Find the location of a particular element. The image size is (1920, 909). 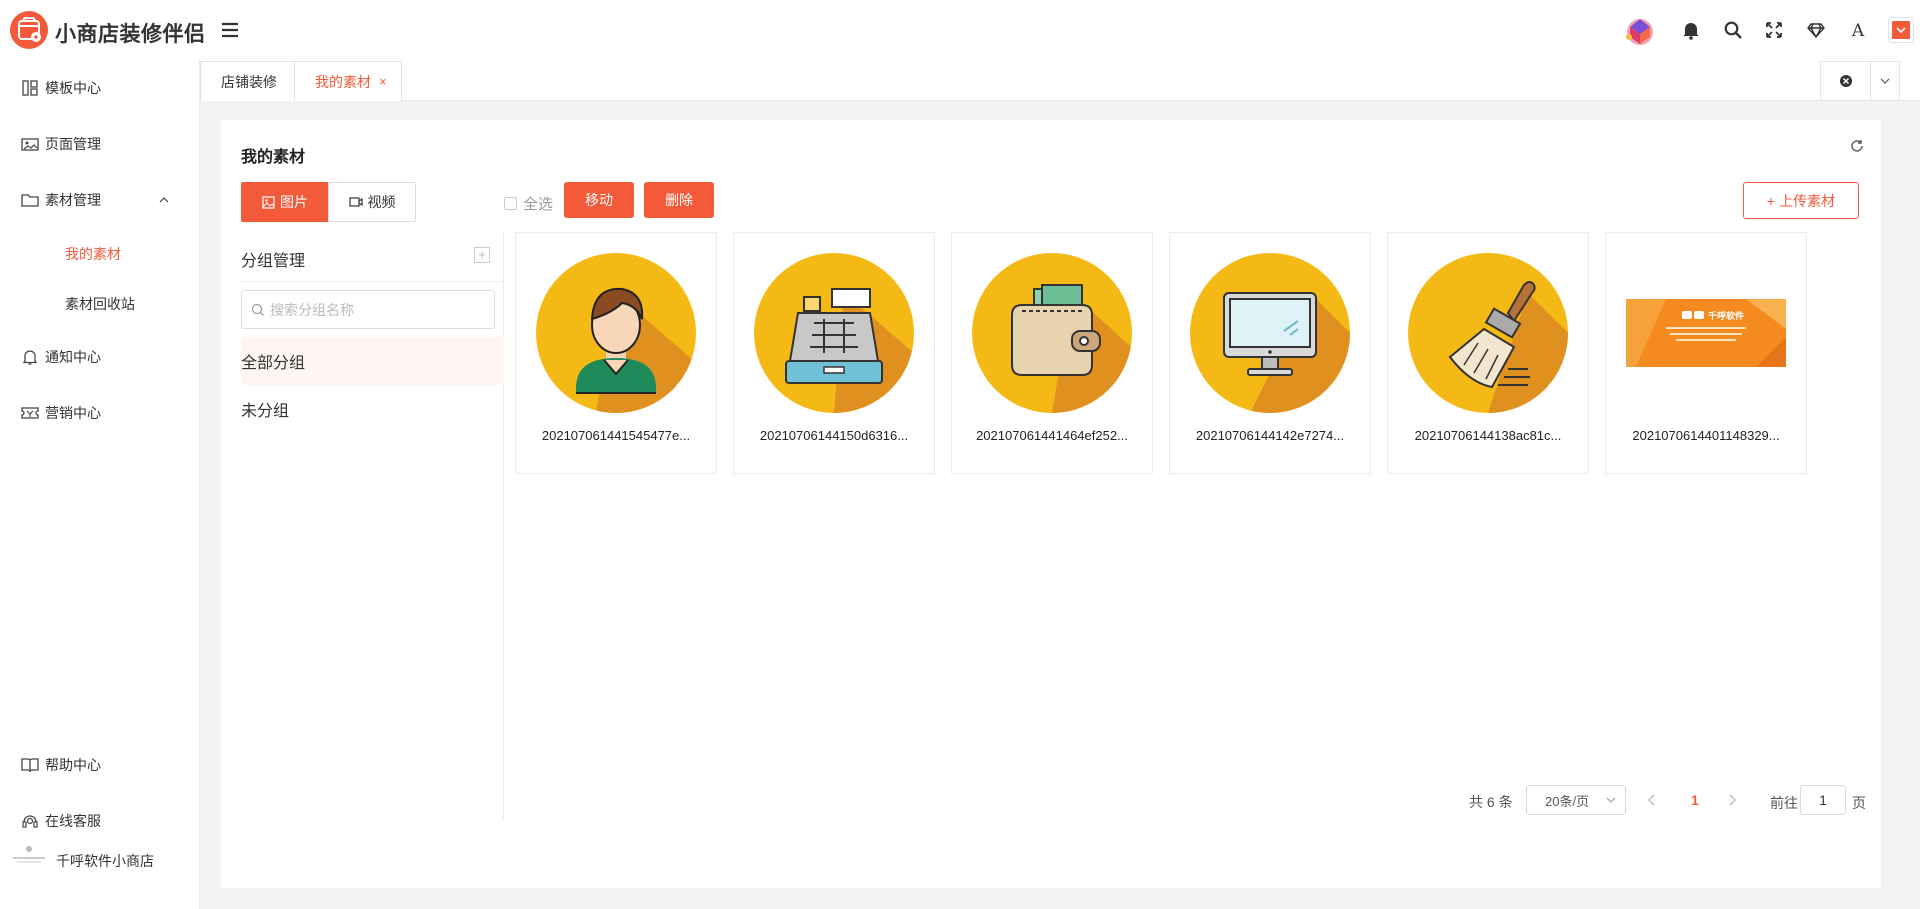

app-logo-icon is located at coordinates (29, 30).